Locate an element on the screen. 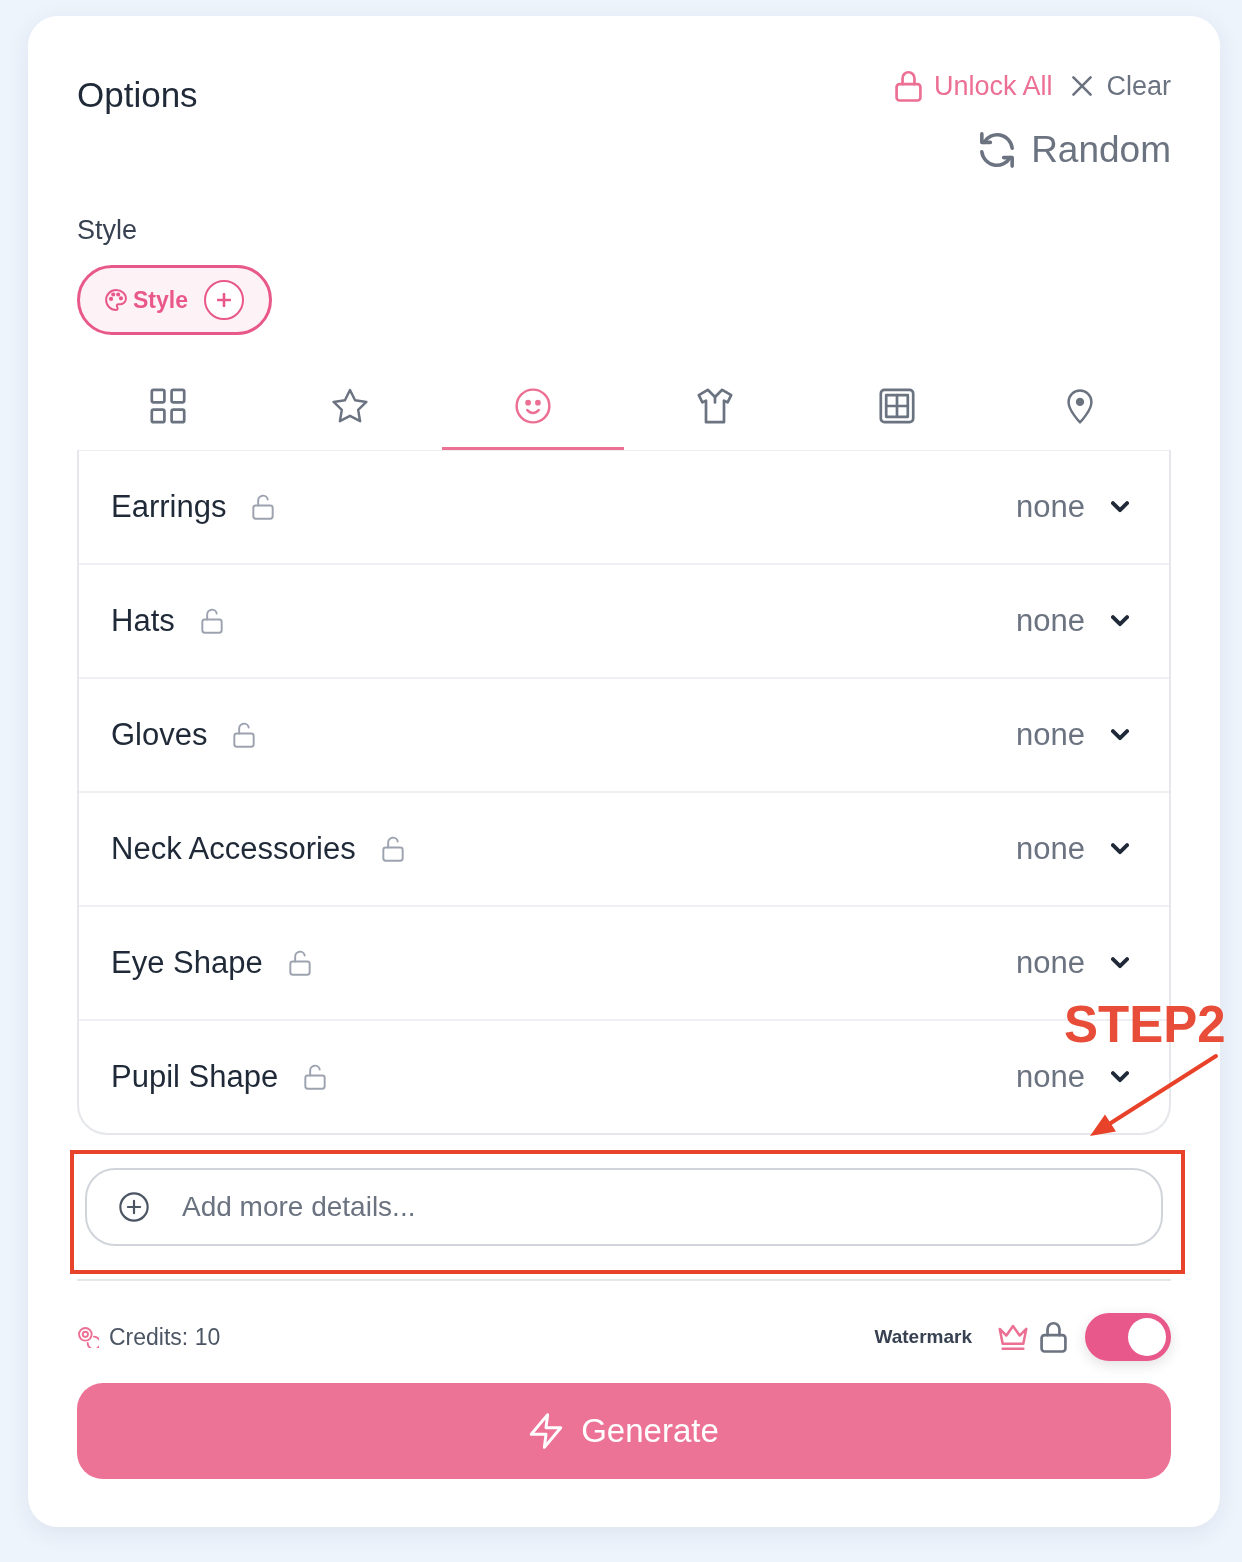 The width and height of the screenshot is (1242, 1562). coins-icon is located at coordinates (88, 1337).